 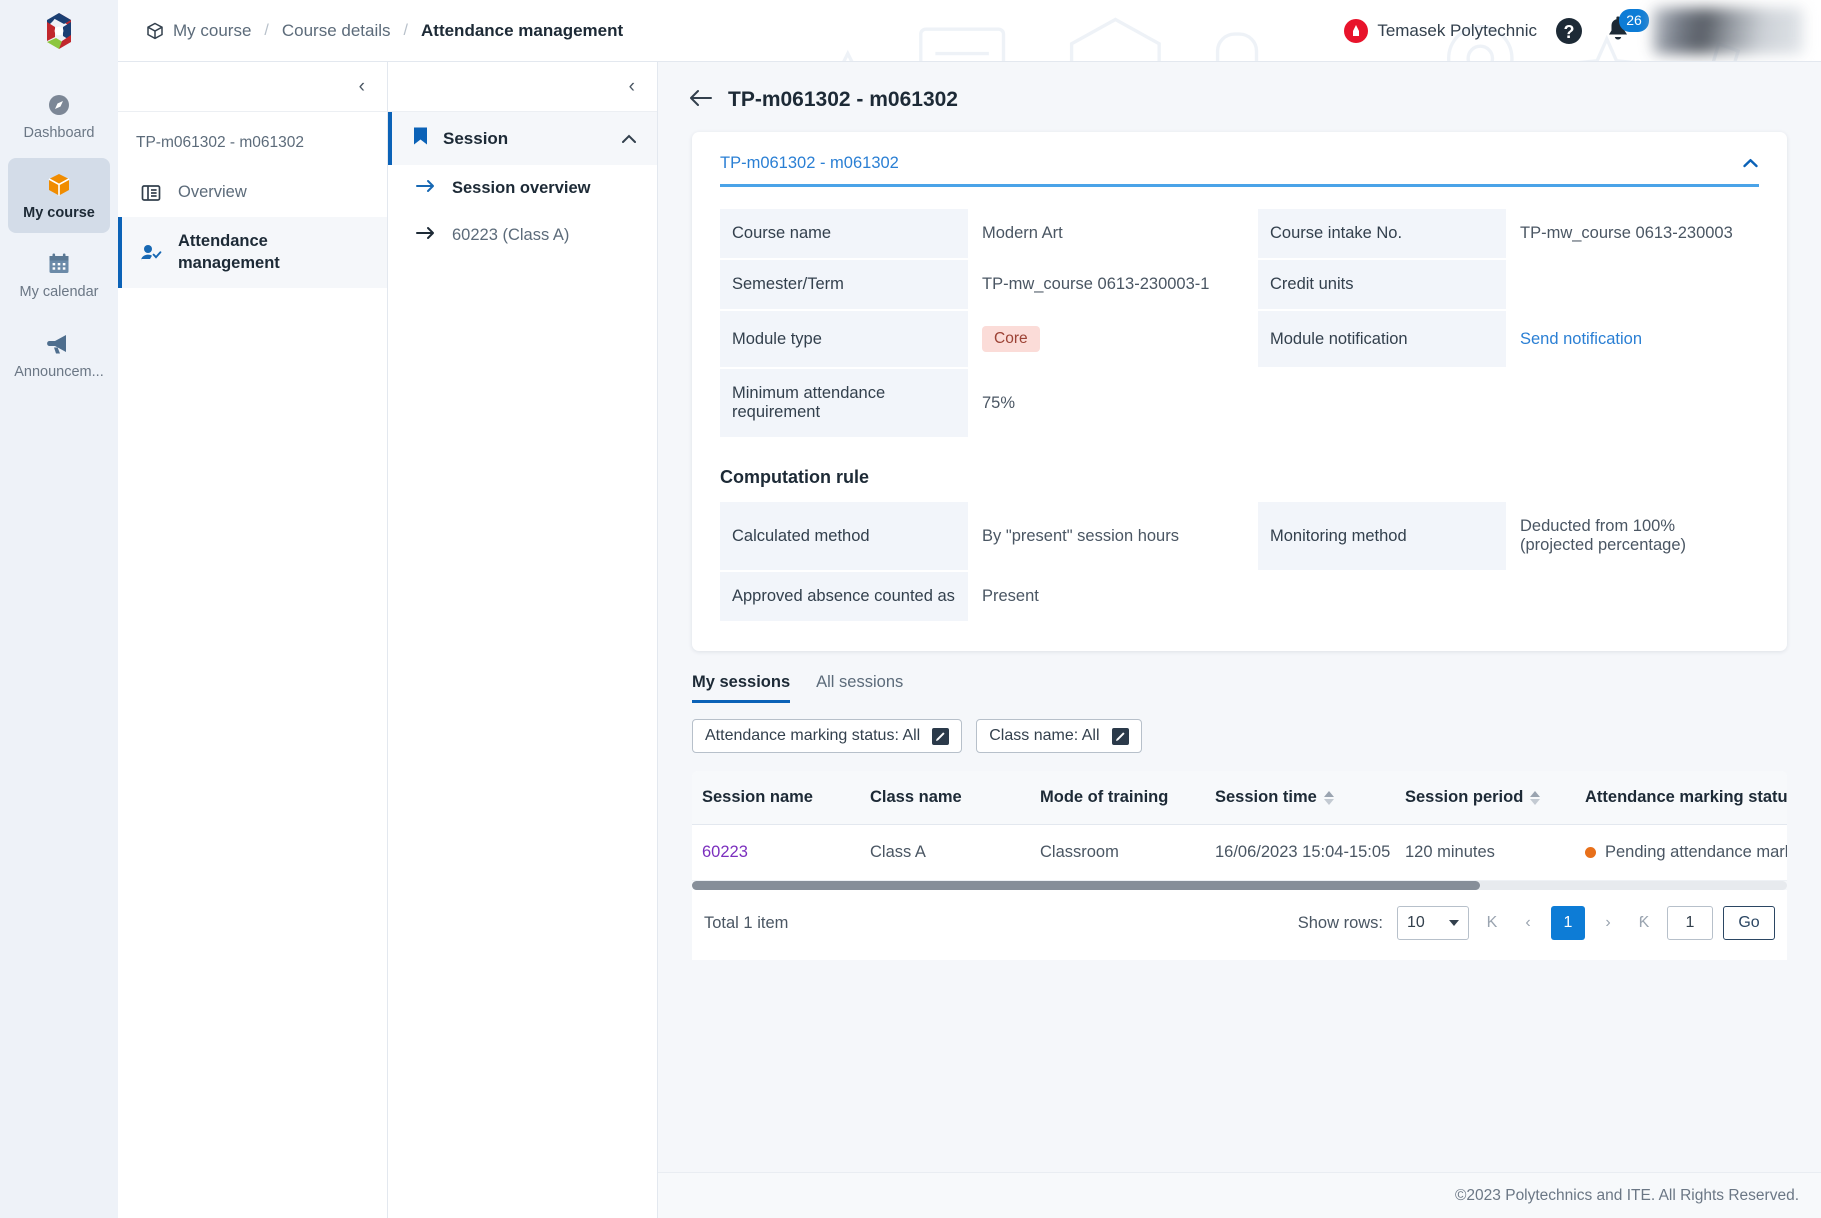 I want to click on column-header-session-time: Session time, so click(x=1300, y=798).